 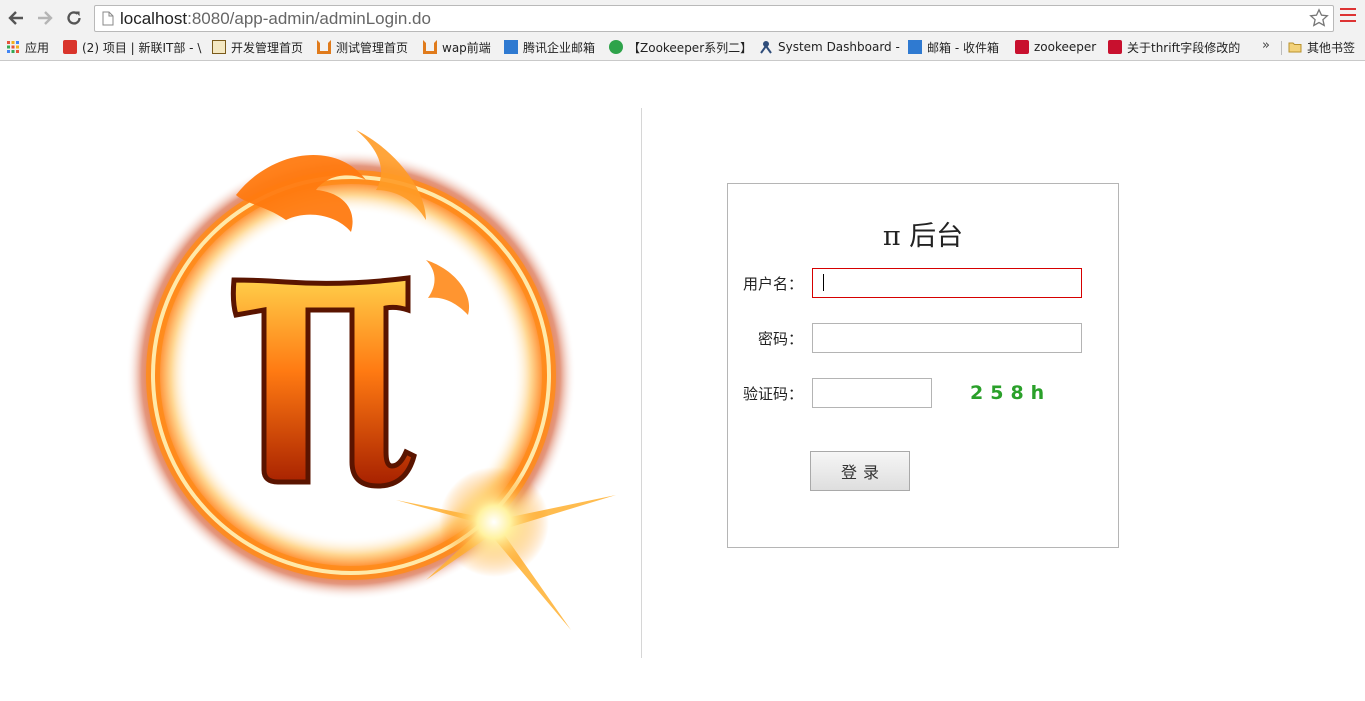 I want to click on test-admin-favicon-icon, so click(x=324, y=47).